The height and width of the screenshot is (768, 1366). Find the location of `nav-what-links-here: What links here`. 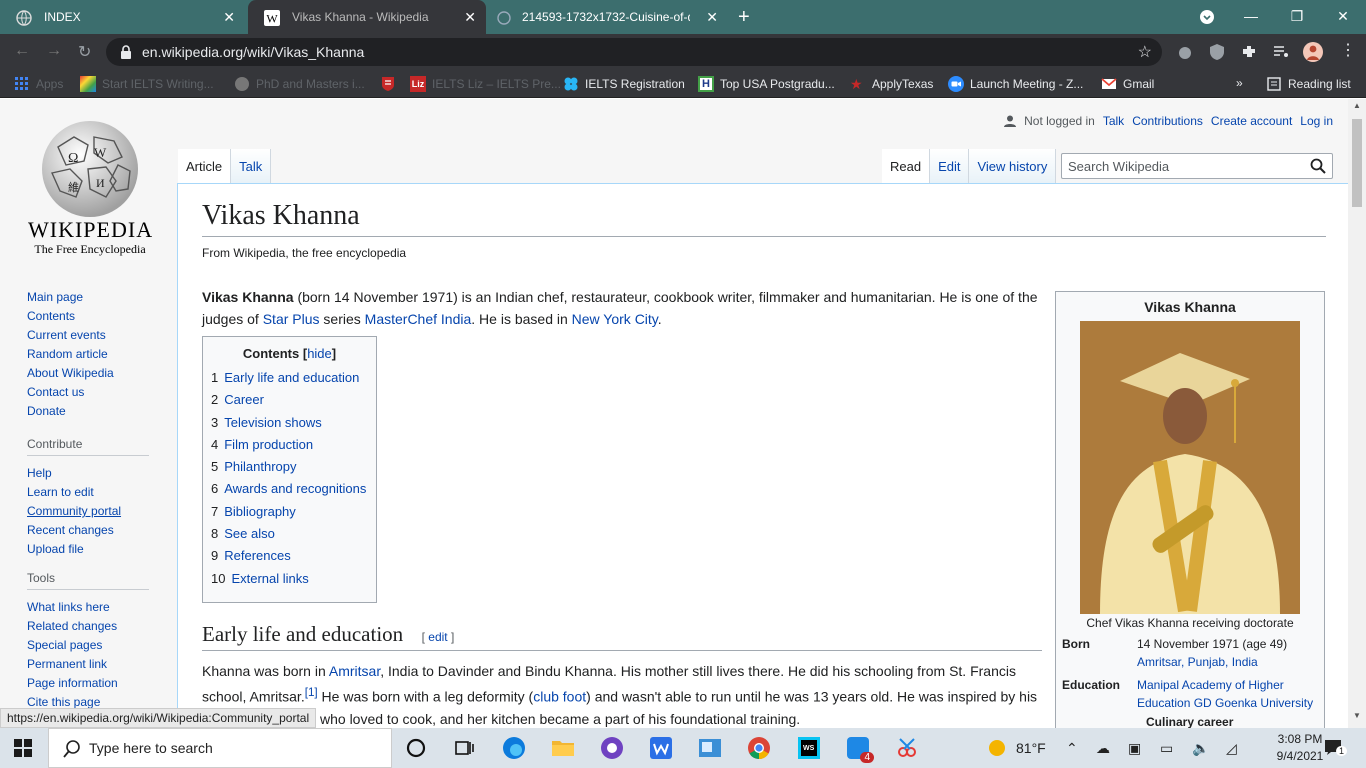

nav-what-links-here: What links here is located at coordinates (68, 607).